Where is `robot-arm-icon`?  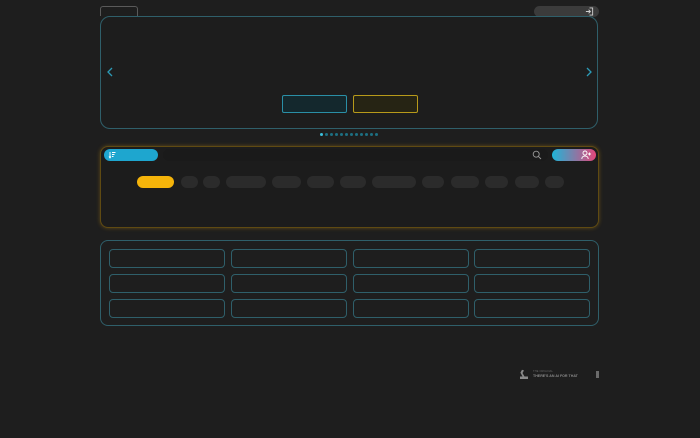
robot-arm-icon is located at coordinates (524, 374).